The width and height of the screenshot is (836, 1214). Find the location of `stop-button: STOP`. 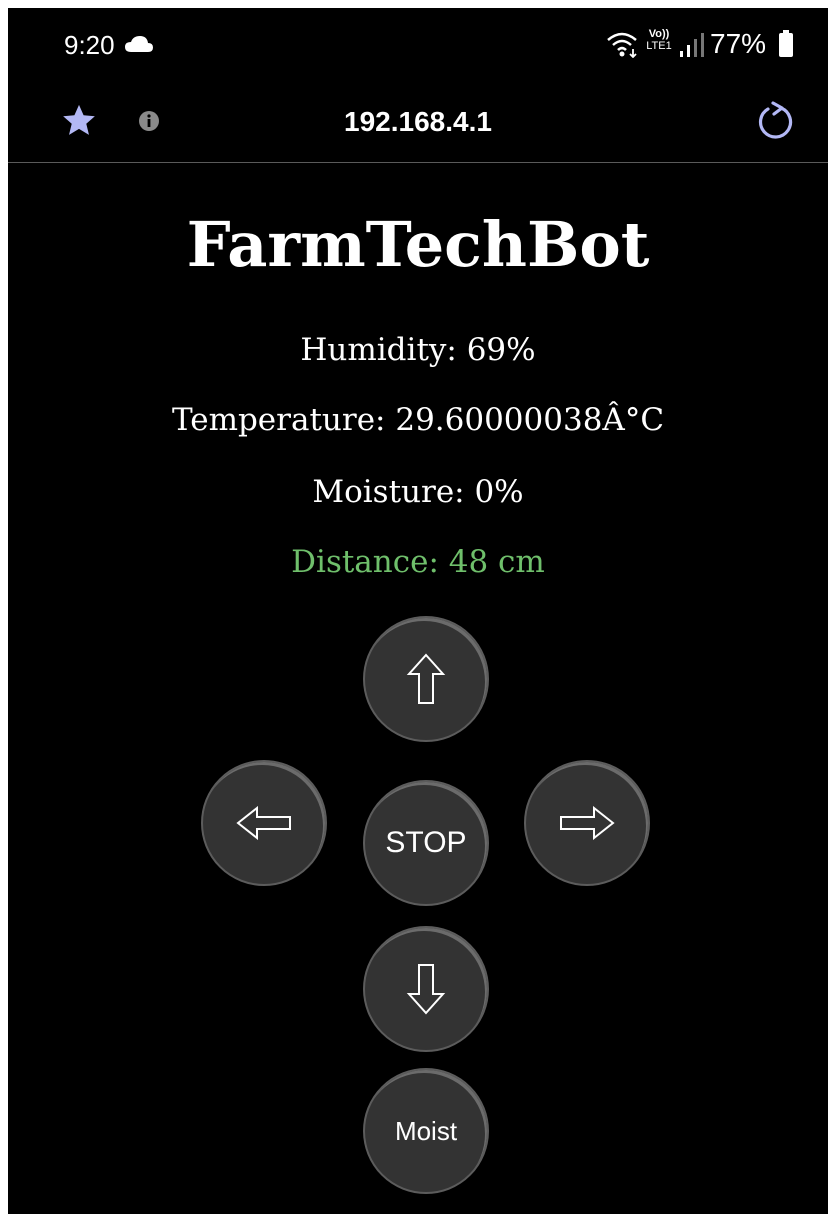

stop-button: STOP is located at coordinates (426, 843).